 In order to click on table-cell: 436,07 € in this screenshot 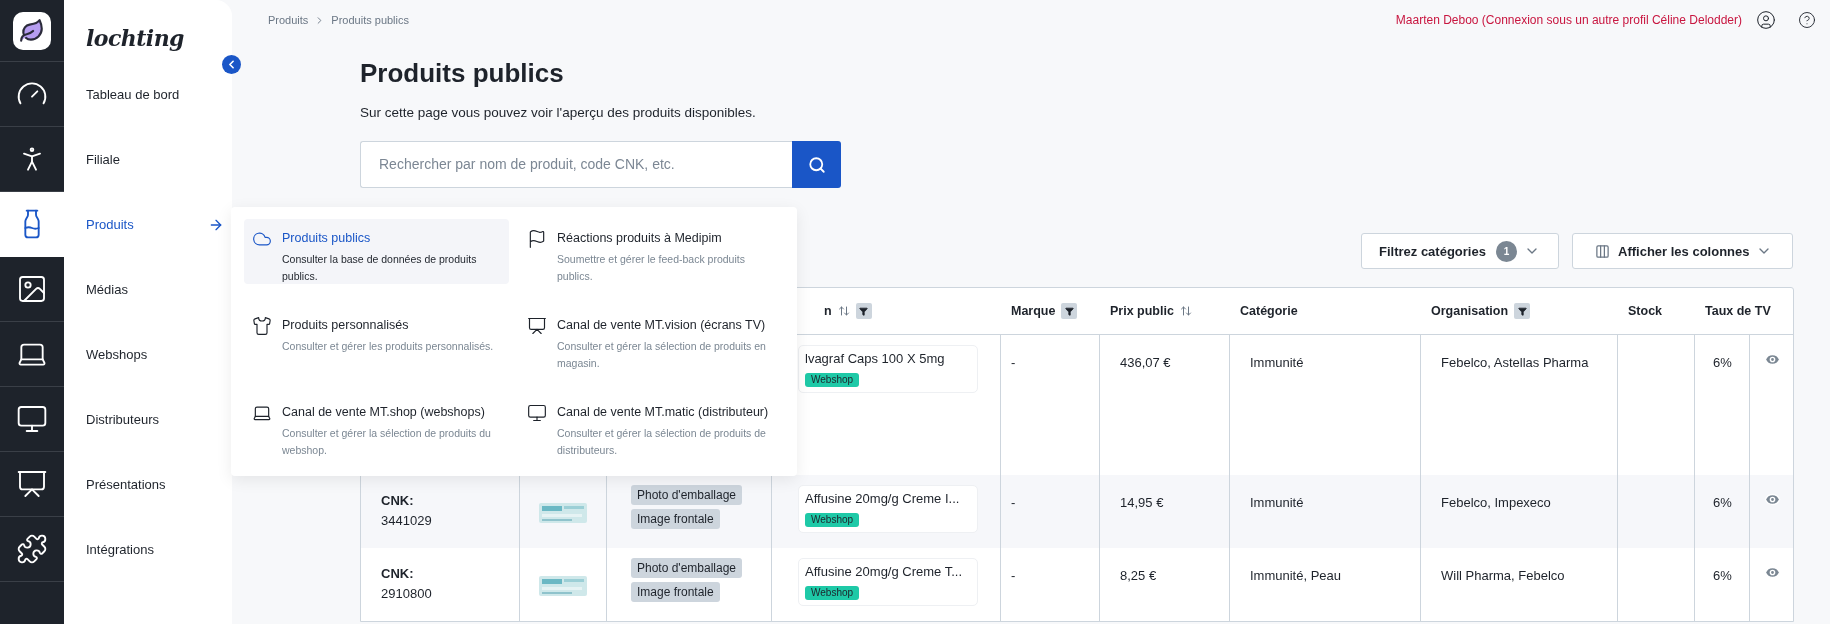, I will do `click(1145, 363)`.